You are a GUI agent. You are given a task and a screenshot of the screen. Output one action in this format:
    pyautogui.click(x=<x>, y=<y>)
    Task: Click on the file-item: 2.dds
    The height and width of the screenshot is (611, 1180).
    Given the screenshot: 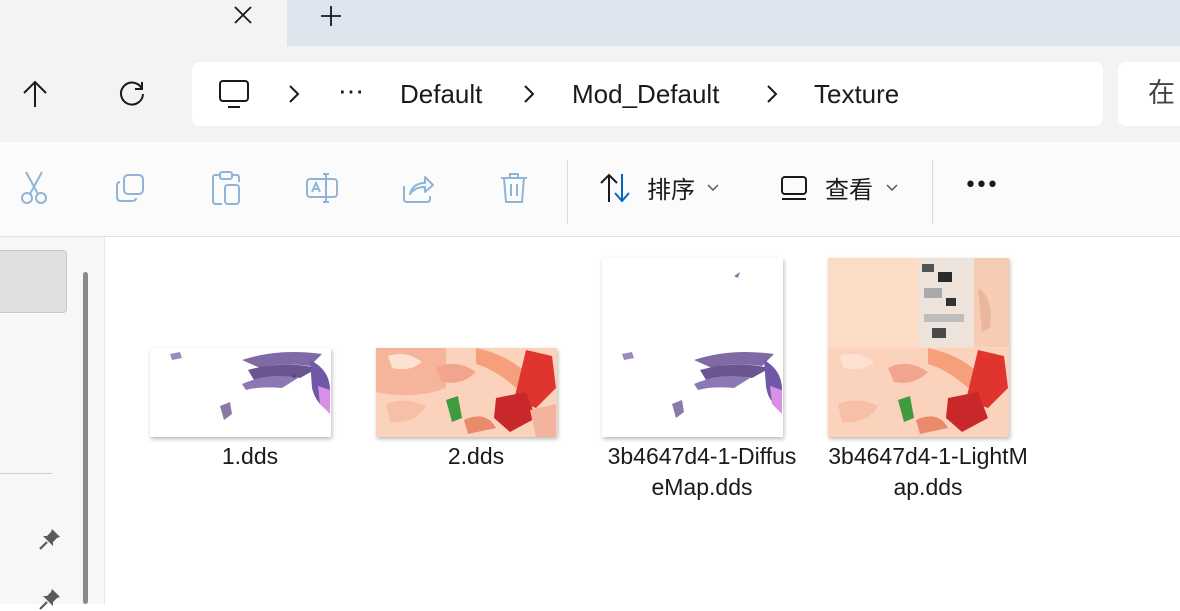 What is the action you would take?
    pyautogui.click(x=476, y=387)
    